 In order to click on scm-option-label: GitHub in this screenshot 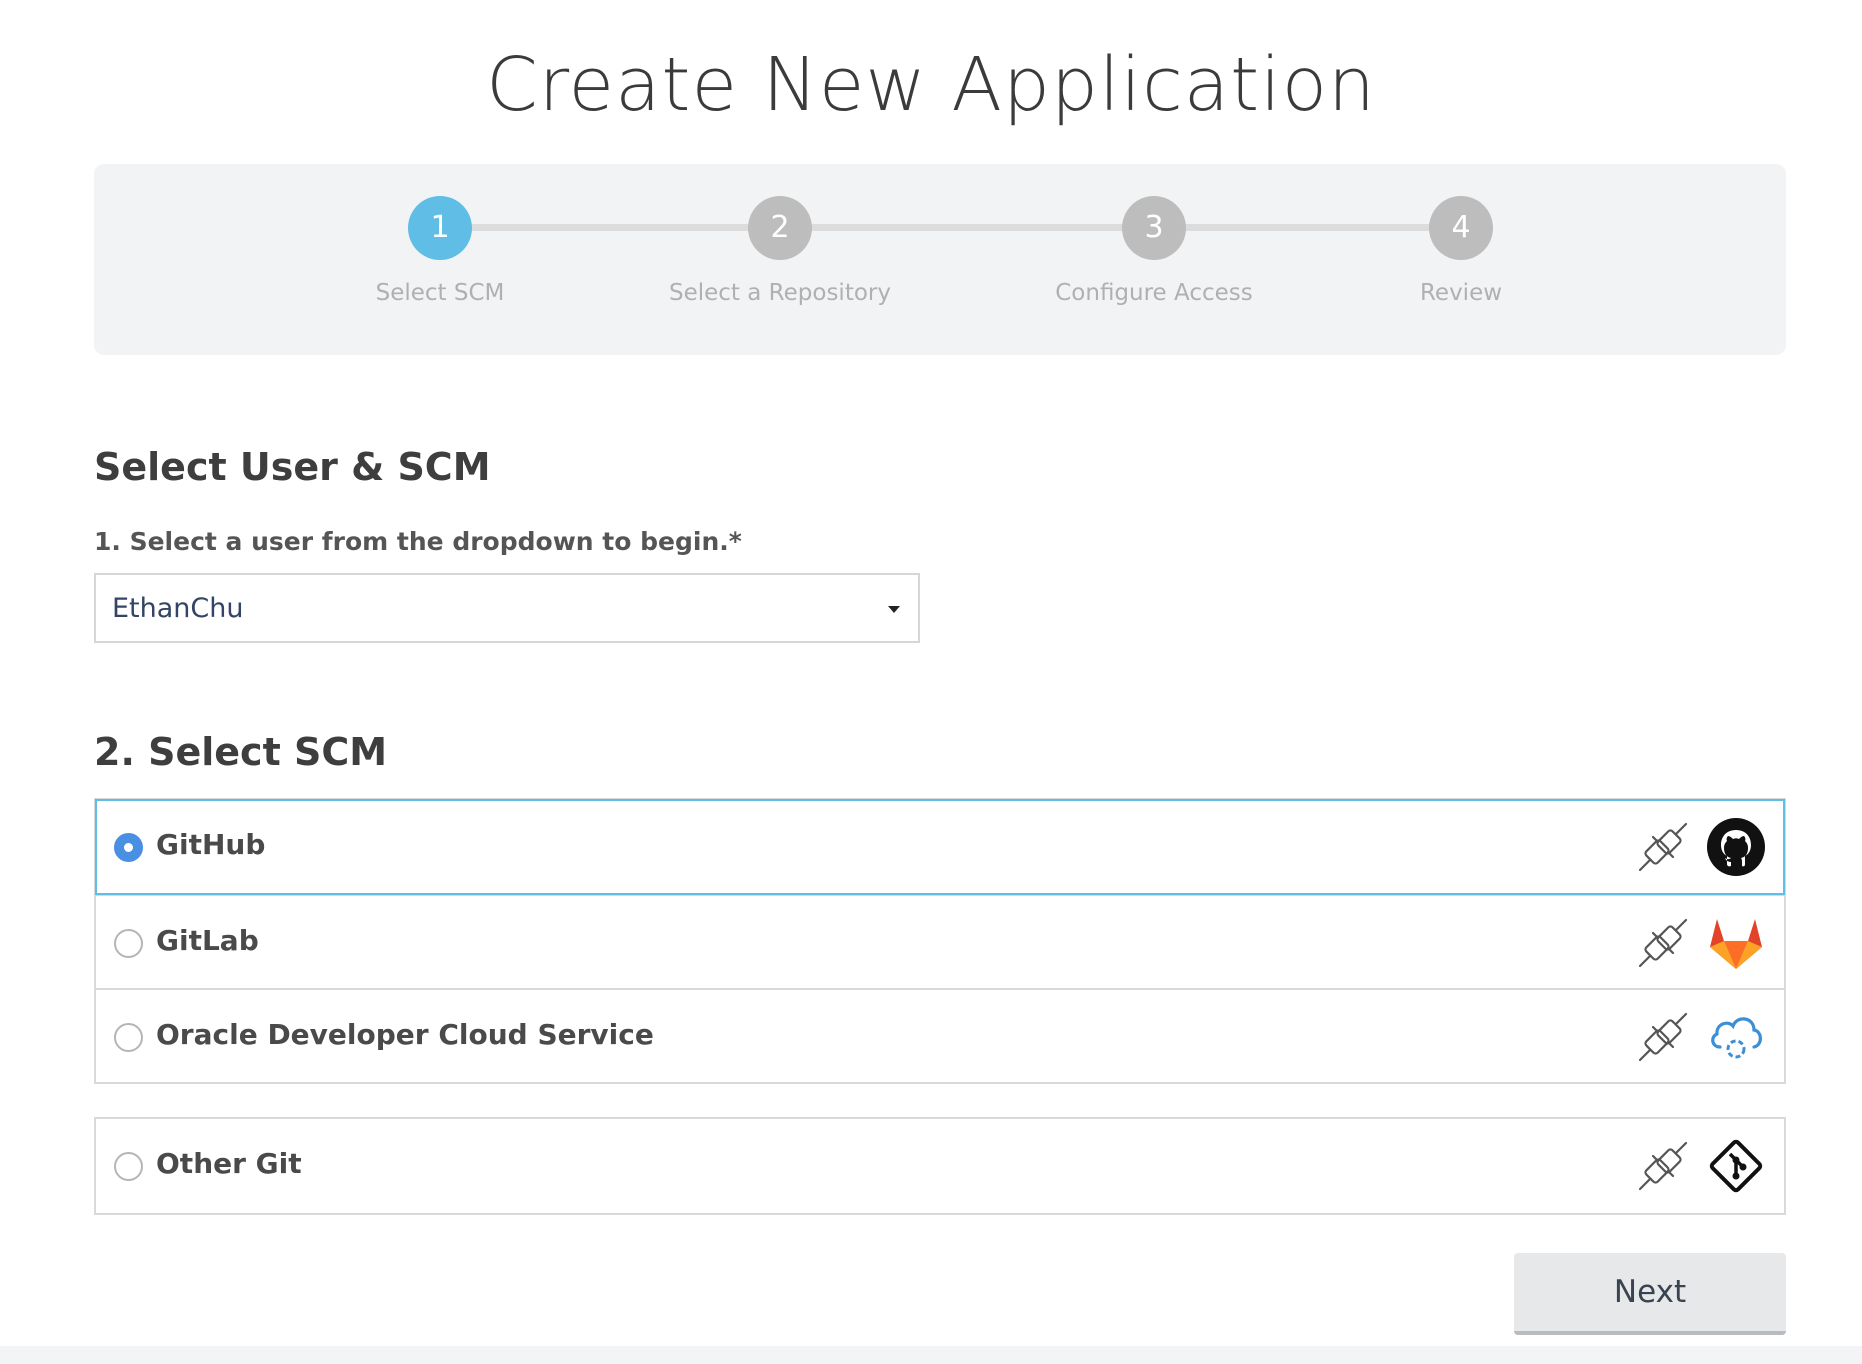, I will do `click(211, 844)`.